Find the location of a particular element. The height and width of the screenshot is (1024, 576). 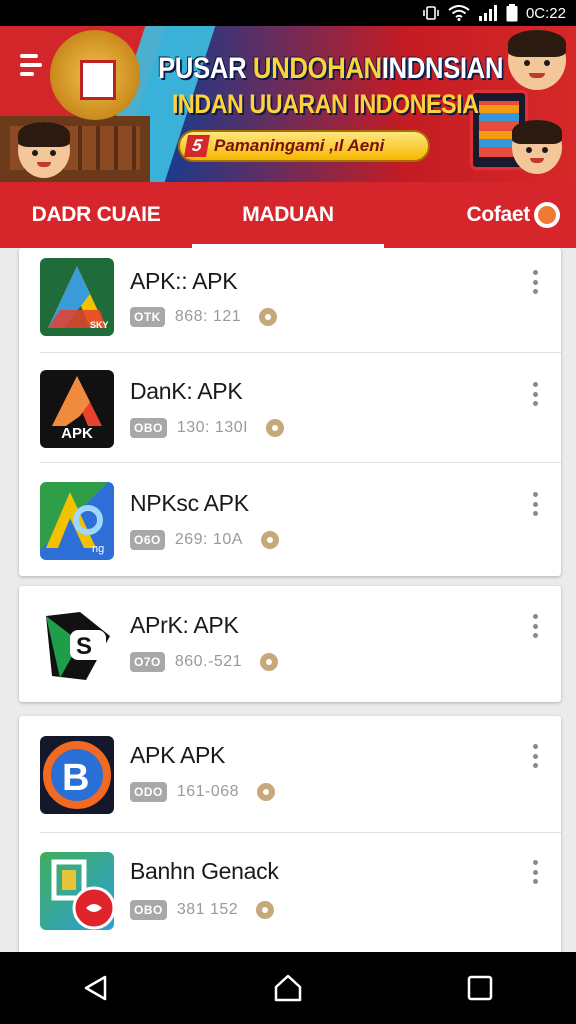

apk-icon-s-logo: S is located at coordinates (77, 645).